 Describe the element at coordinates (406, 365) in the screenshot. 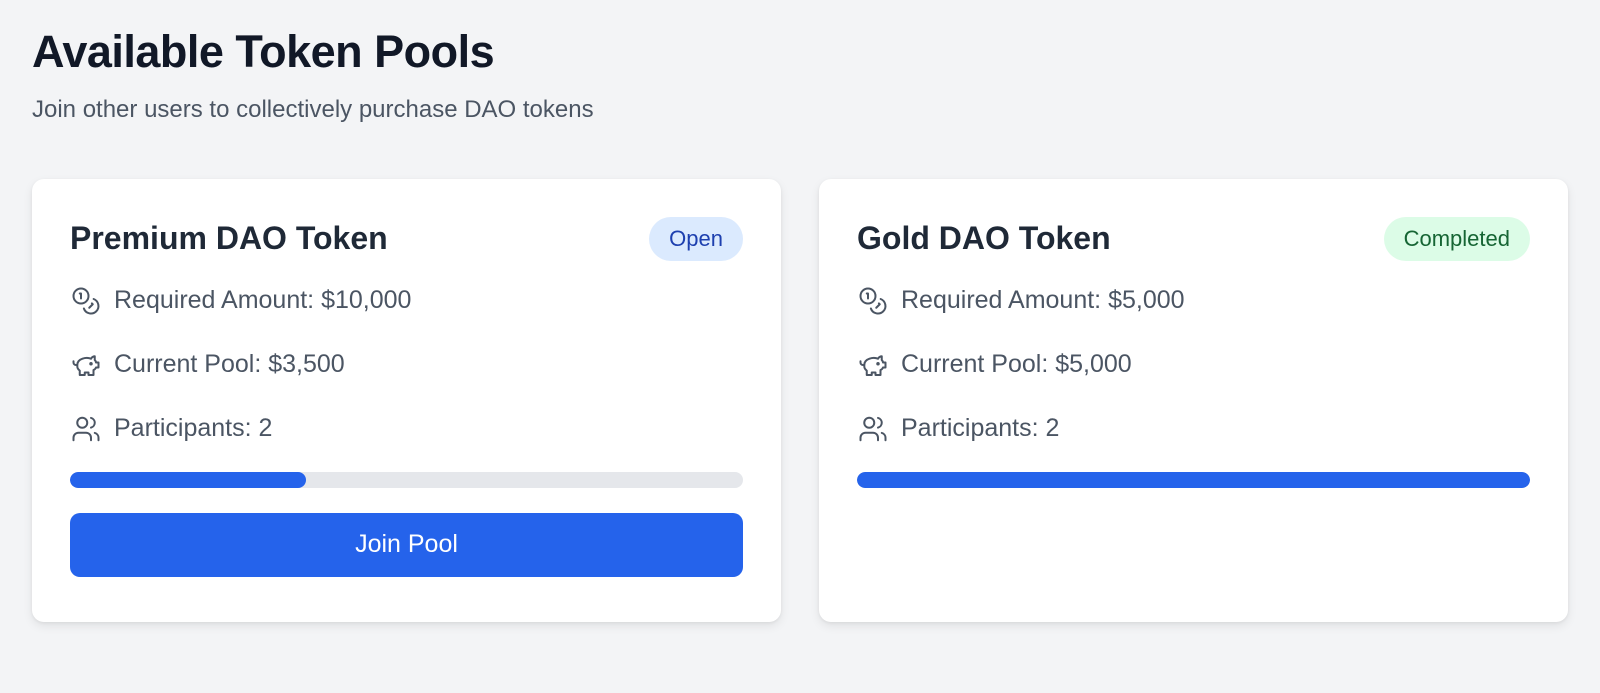

I see `current-pool-row: Current Pool: $3,500` at that location.